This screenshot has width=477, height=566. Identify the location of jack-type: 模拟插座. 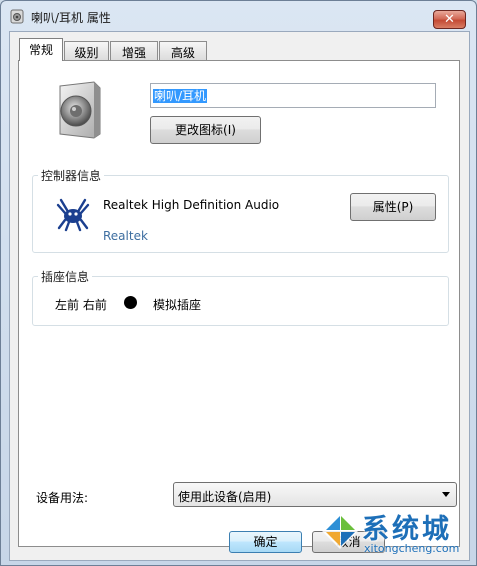
(177, 305).